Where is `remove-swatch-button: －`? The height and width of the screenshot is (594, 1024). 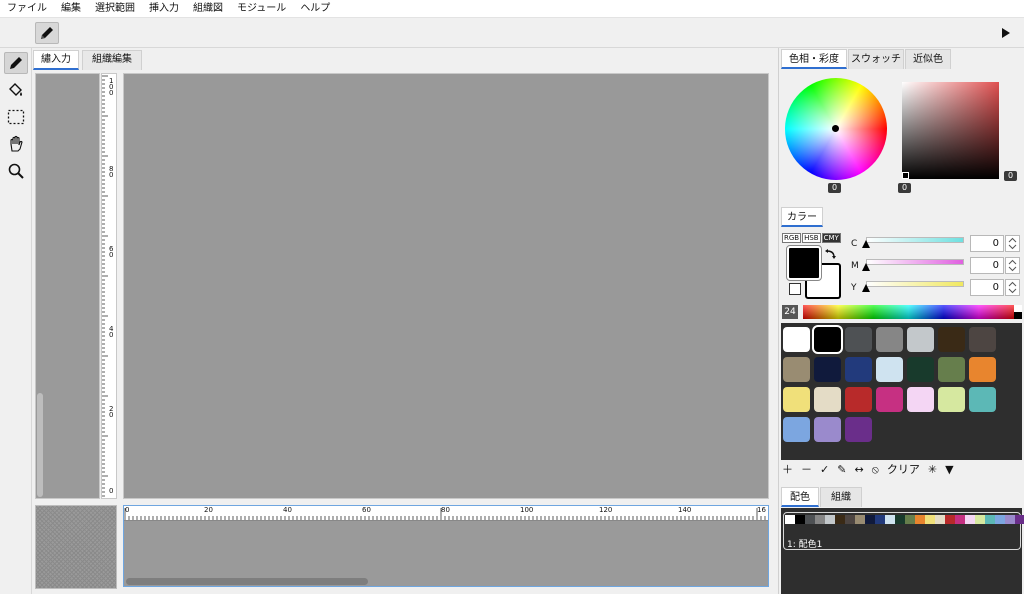
remove-swatch-button: － is located at coordinates (806, 470).